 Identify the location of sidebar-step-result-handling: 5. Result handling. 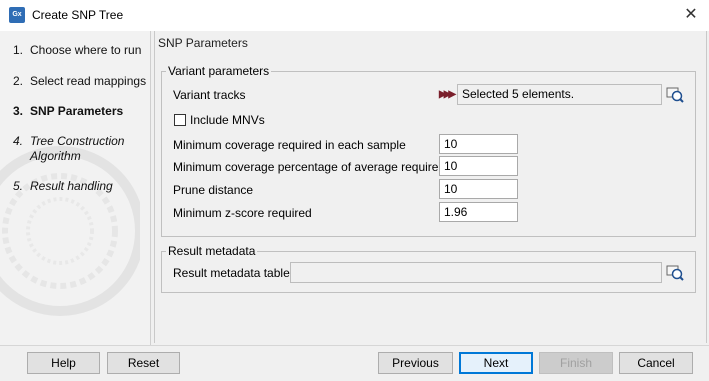
(63, 186).